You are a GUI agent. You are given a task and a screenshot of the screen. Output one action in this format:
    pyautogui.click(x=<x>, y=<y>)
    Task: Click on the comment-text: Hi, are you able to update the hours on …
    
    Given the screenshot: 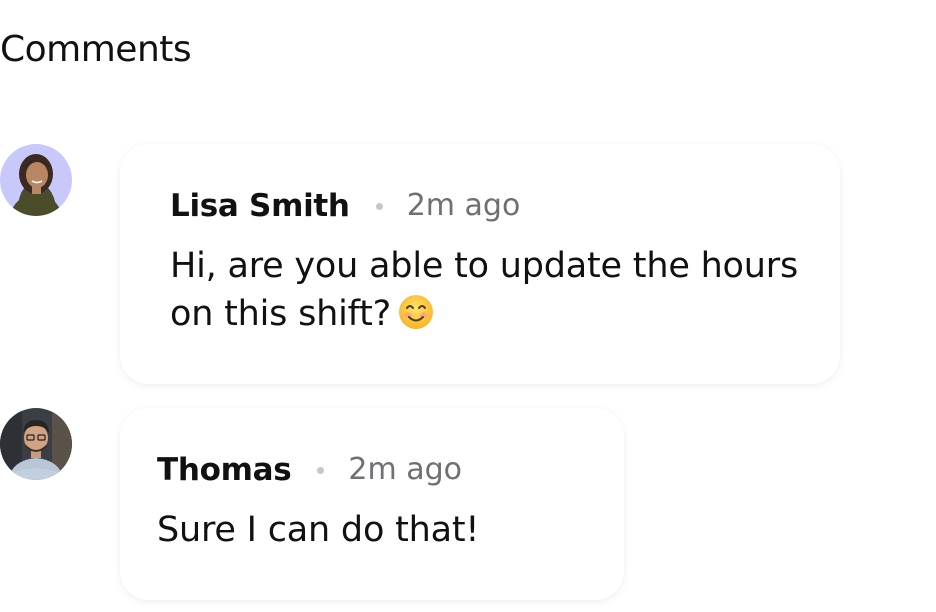 What is the action you would take?
    pyautogui.click(x=484, y=290)
    